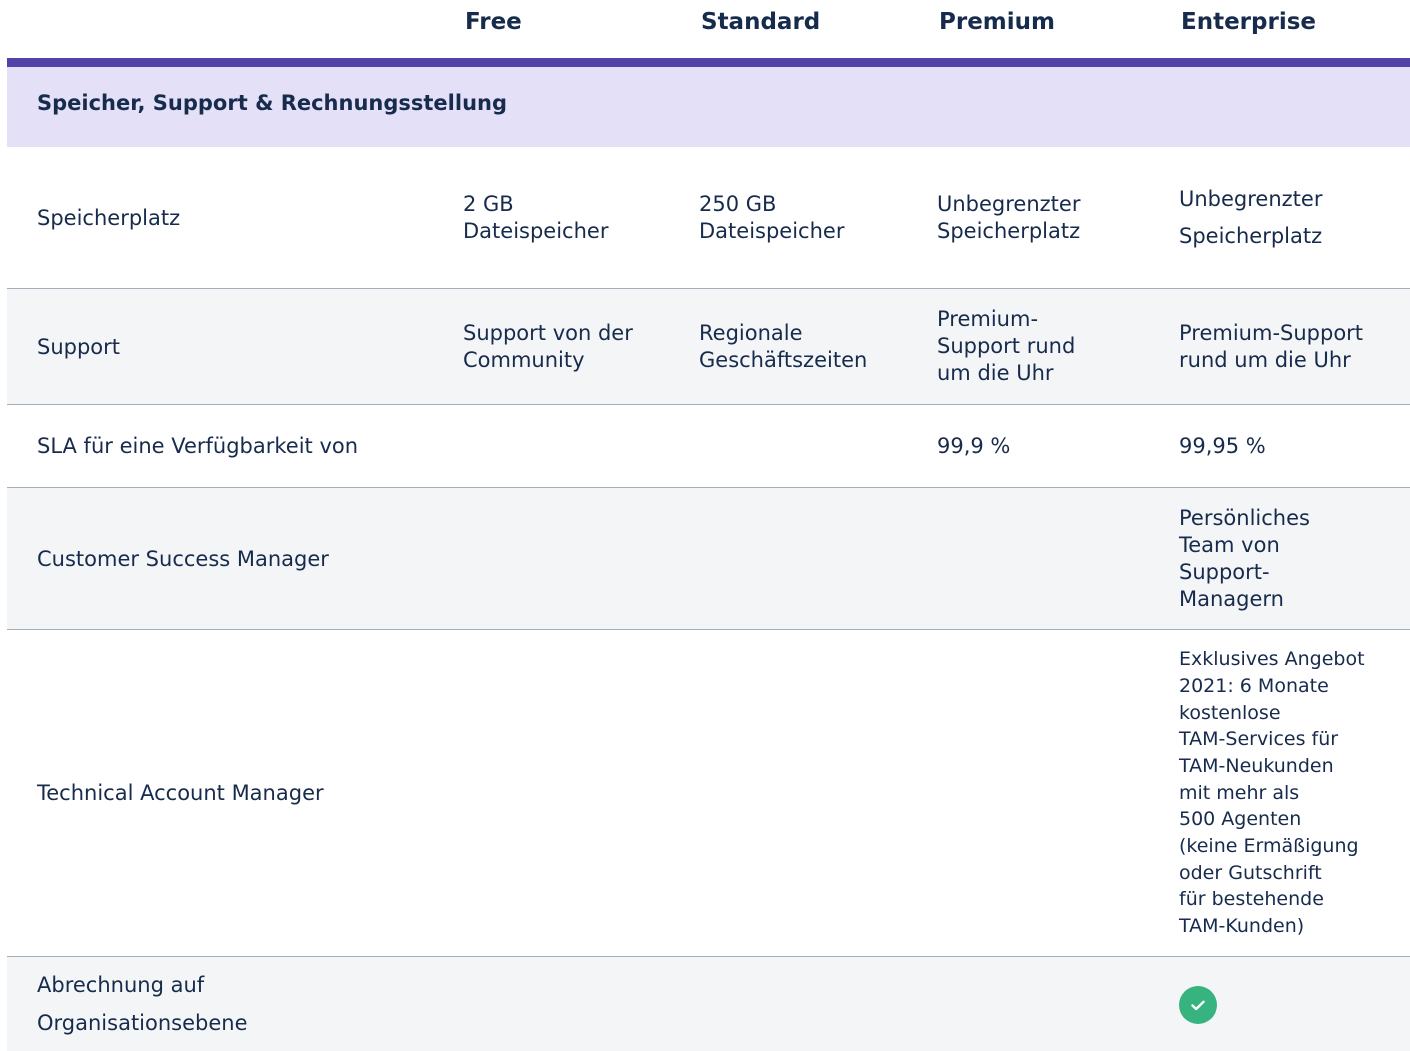 The image size is (1410, 1051). I want to click on row-label: Support, so click(247, 346).